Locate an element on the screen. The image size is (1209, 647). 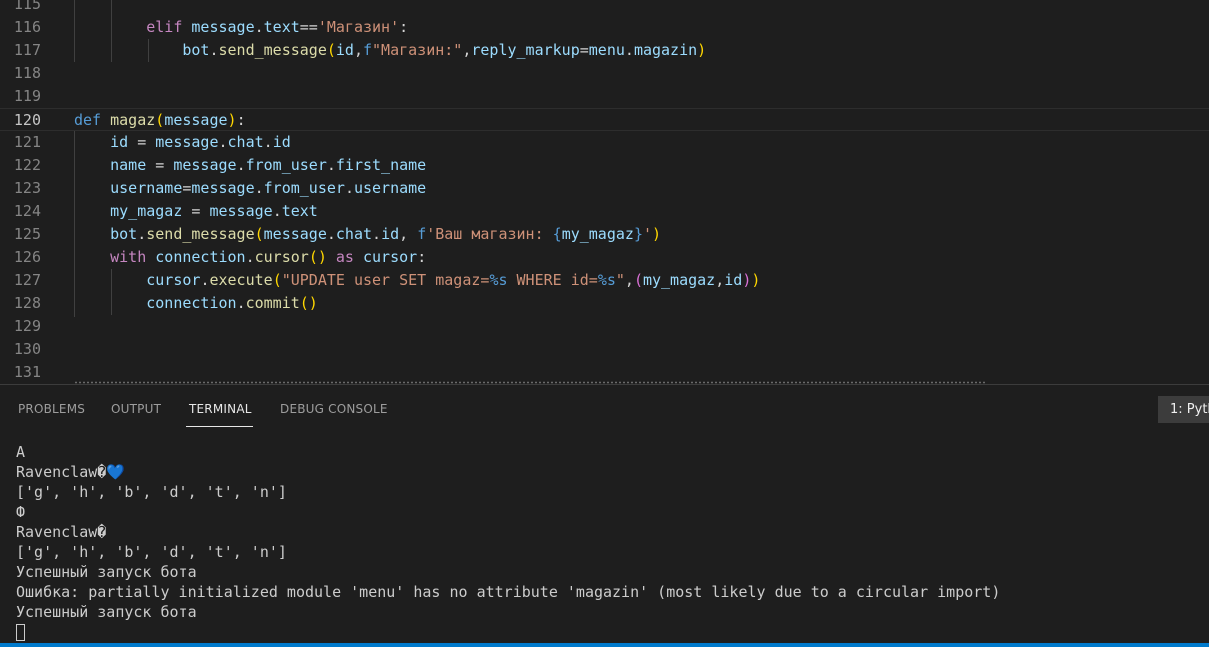
code-text: with connection.cursor() as cursor: is located at coordinates (268, 257).